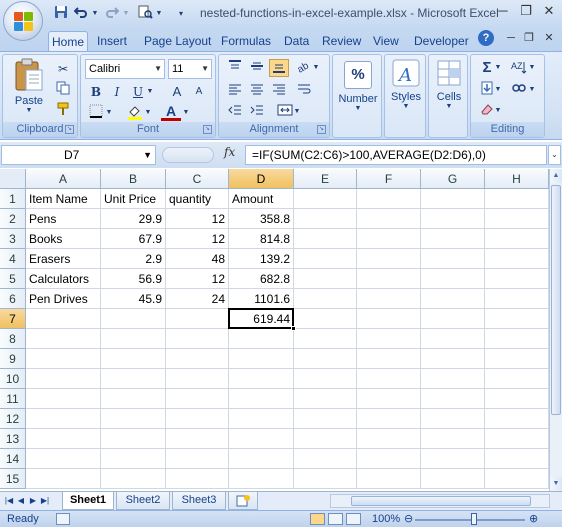  I want to click on cell-c12, so click(197, 419).